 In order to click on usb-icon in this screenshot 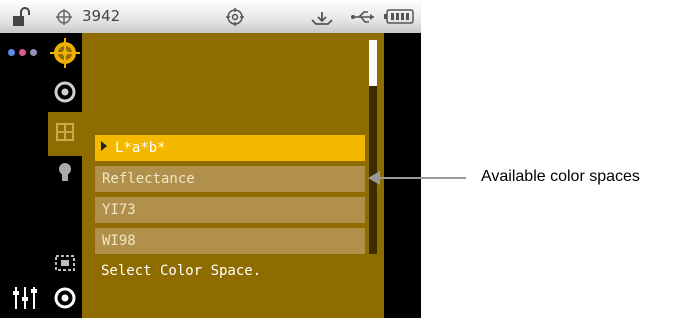, I will do `click(362, 17)`.